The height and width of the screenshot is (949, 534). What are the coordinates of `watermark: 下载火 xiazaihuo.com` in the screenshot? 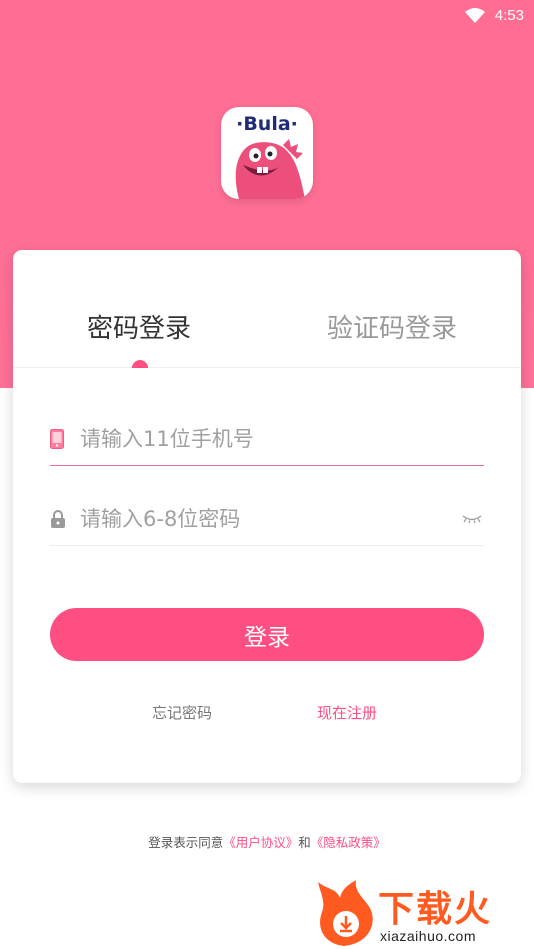 It's located at (423, 913).